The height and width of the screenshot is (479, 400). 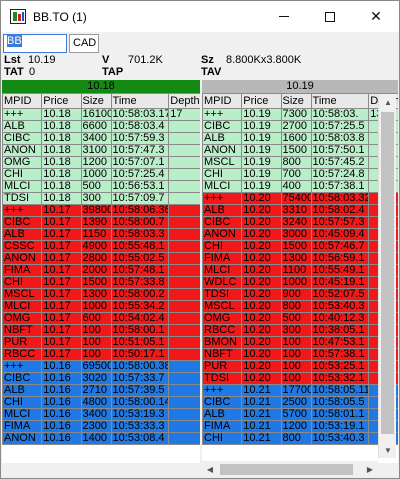 What do you see at coordinates (300, 378) in the screenshot?
I see `ask-table-row: TDSI 10.20 100 10:53:32.1` at bounding box center [300, 378].